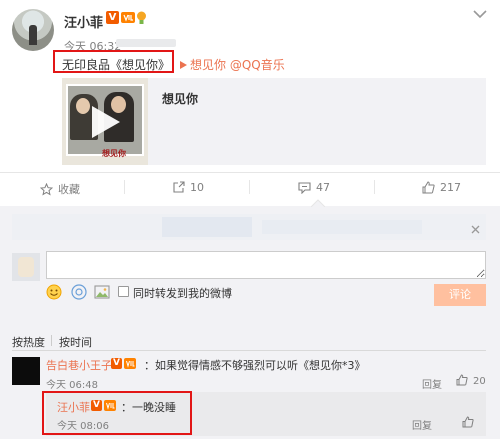 Image resolution: width=500 pixels, height=439 pixels. I want to click on reply-author-name: 汪小菲, so click(73, 407).